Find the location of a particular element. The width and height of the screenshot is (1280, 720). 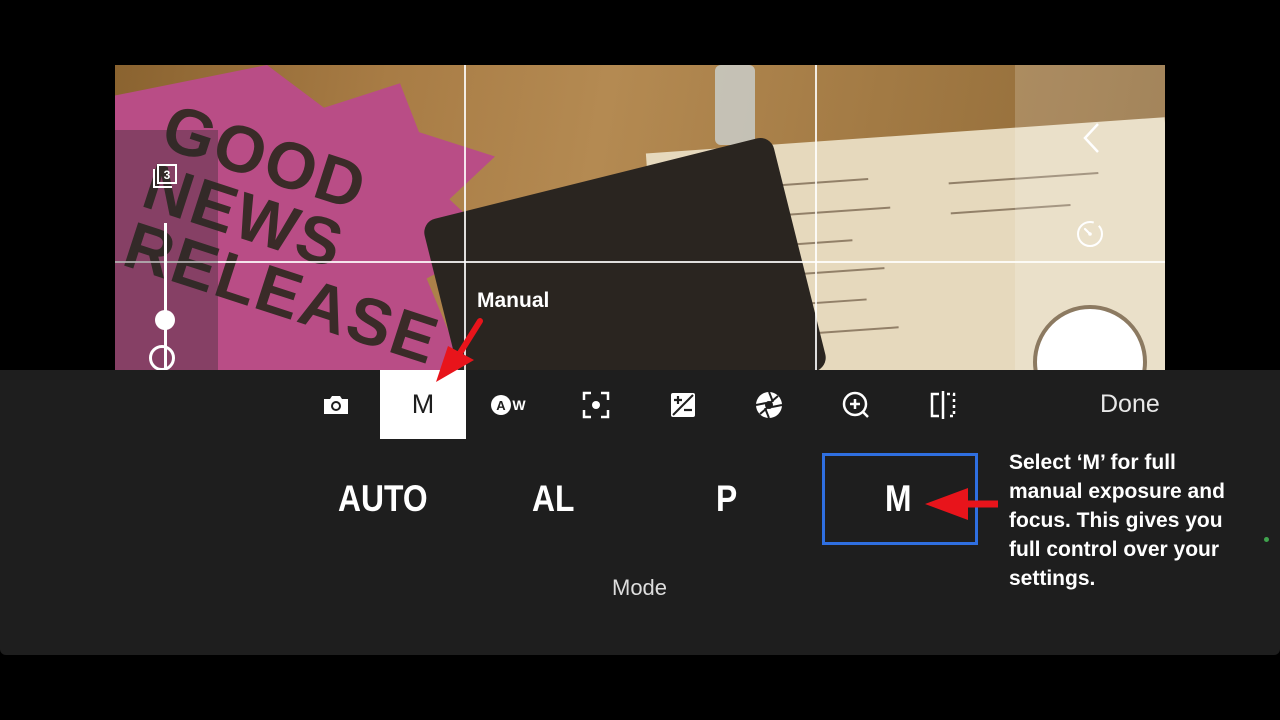

tool-exposure is located at coordinates (683, 404).